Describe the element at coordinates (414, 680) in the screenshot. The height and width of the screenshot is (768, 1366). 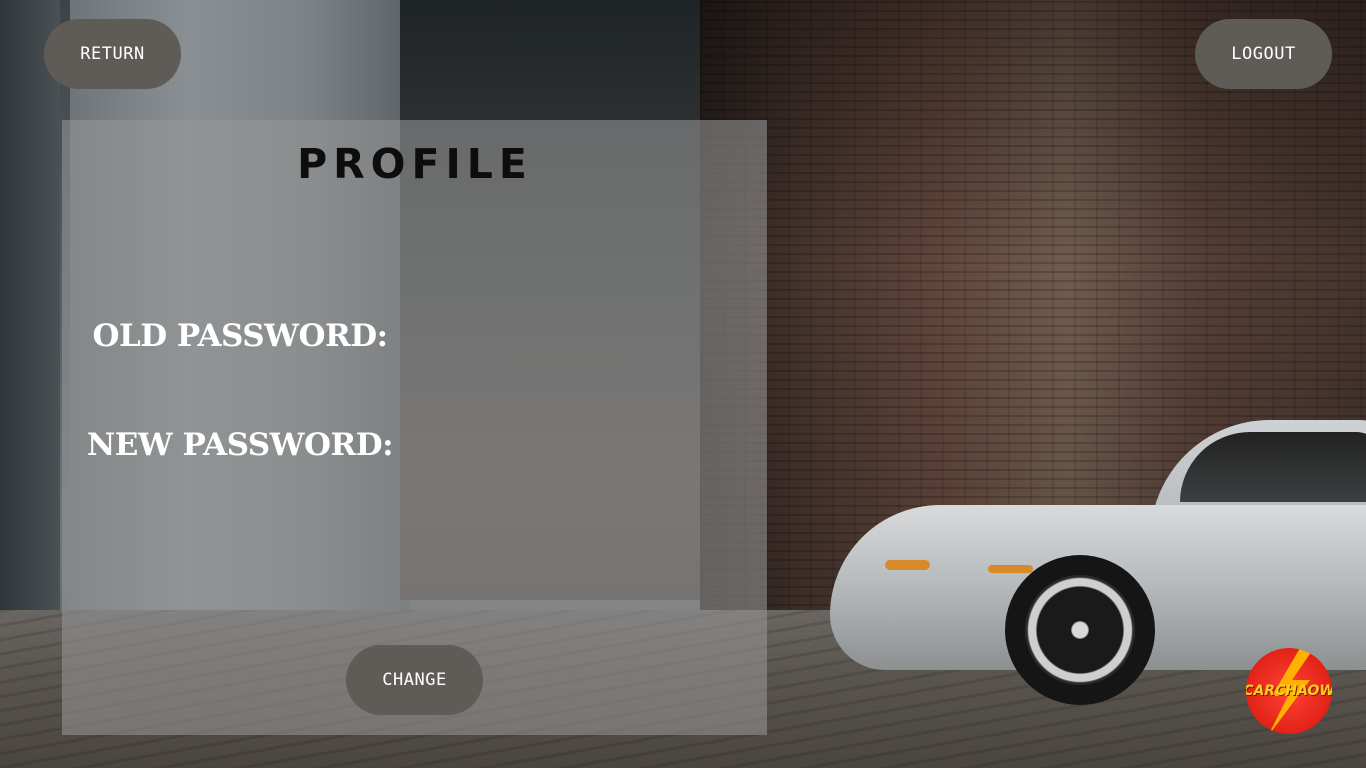
I see `change-button: CHANGE` at that location.